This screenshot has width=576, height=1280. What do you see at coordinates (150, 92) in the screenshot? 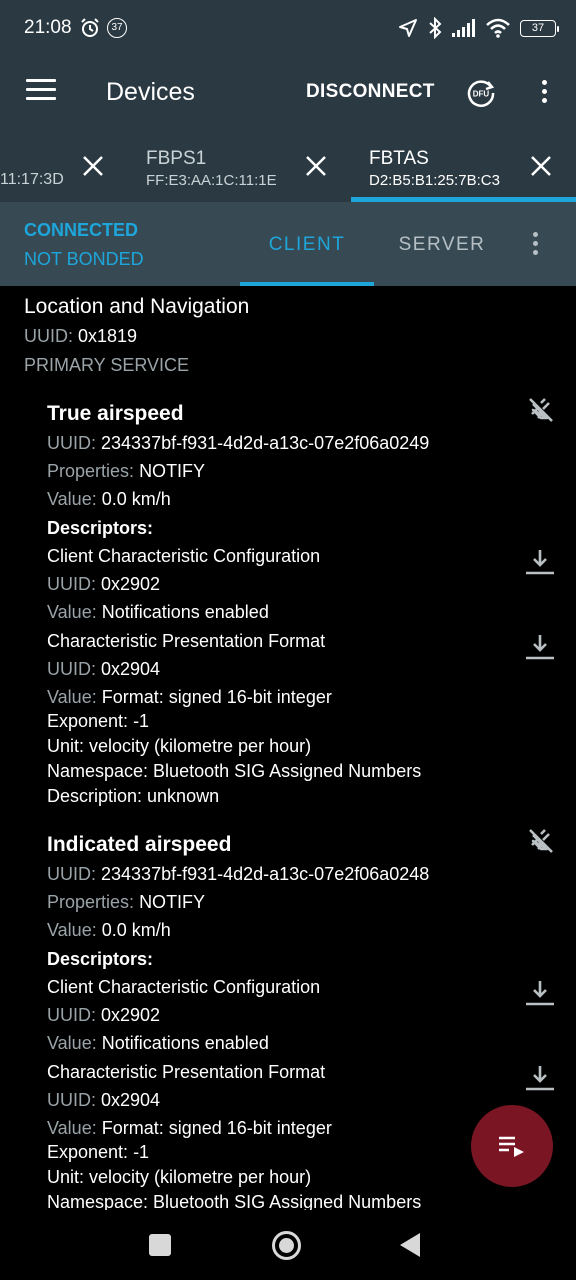
I see `page-title: Devices` at bounding box center [150, 92].